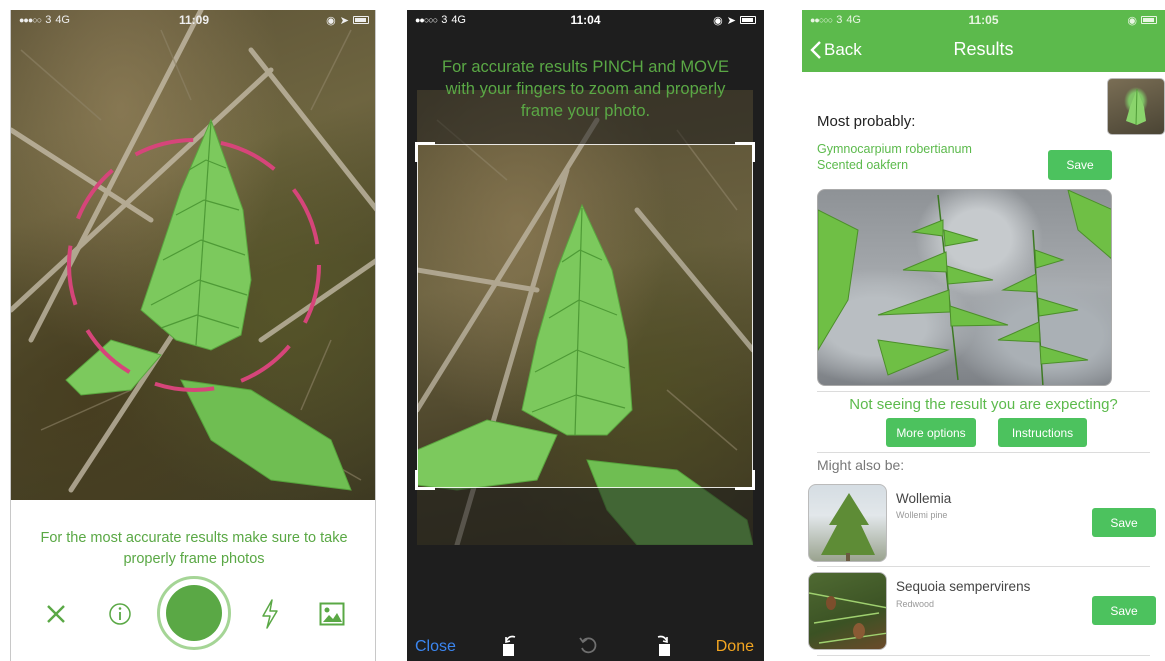 This screenshot has width=1165, height=661. I want to click on crop-handle-top-left, so click(425, 152).